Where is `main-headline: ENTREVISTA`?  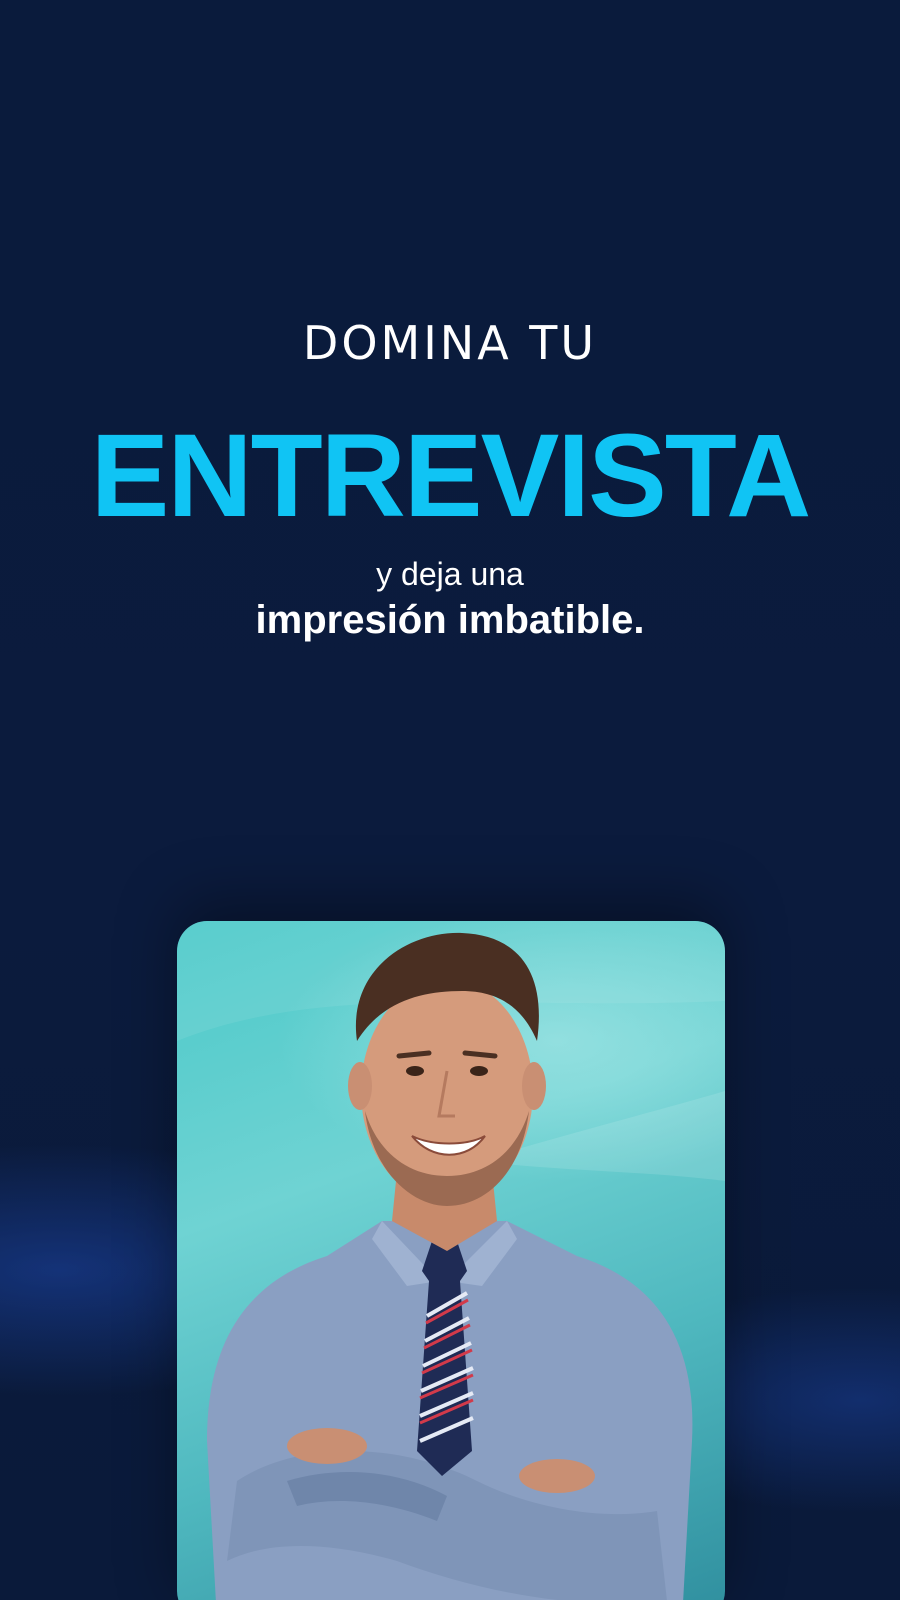
main-headline: ENTREVISTA is located at coordinates (451, 476).